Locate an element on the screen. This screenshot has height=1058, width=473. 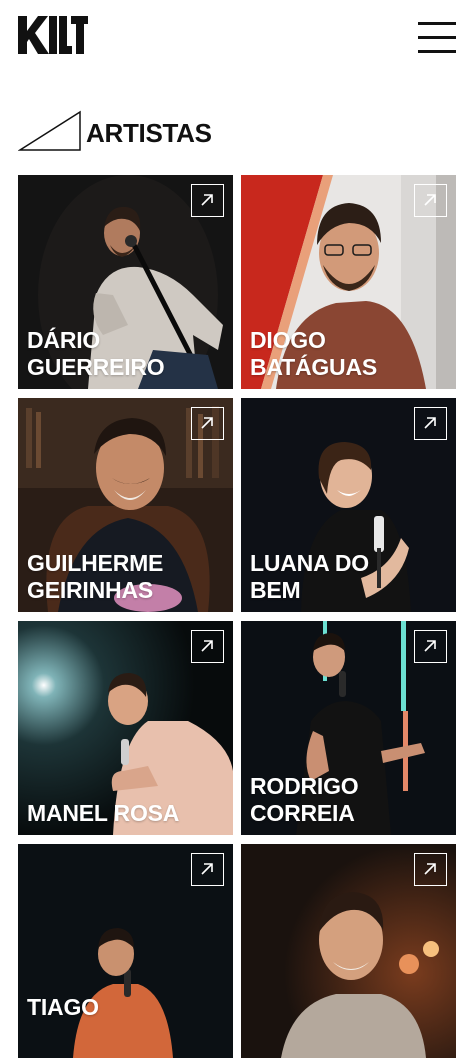
artist-name: DIOGO BATÁGUAS is located at coordinates (350, 354).